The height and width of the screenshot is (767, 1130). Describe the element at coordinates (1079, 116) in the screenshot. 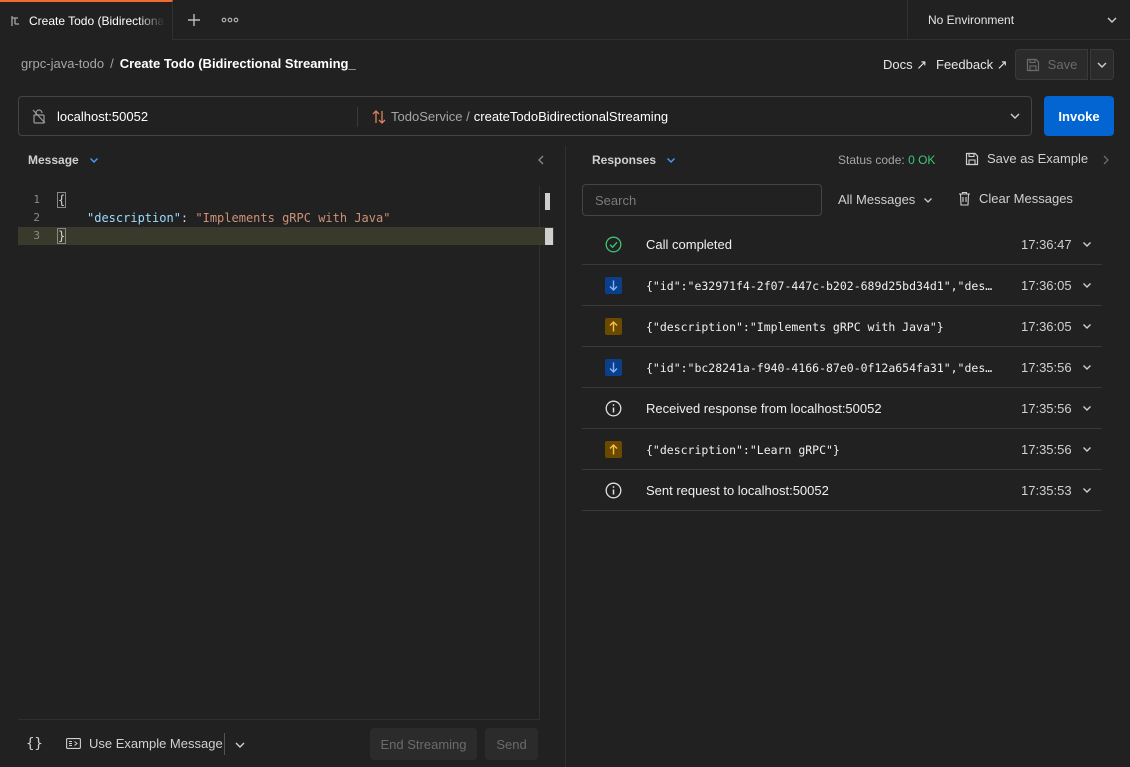

I see `invoke-button: Invoke` at that location.